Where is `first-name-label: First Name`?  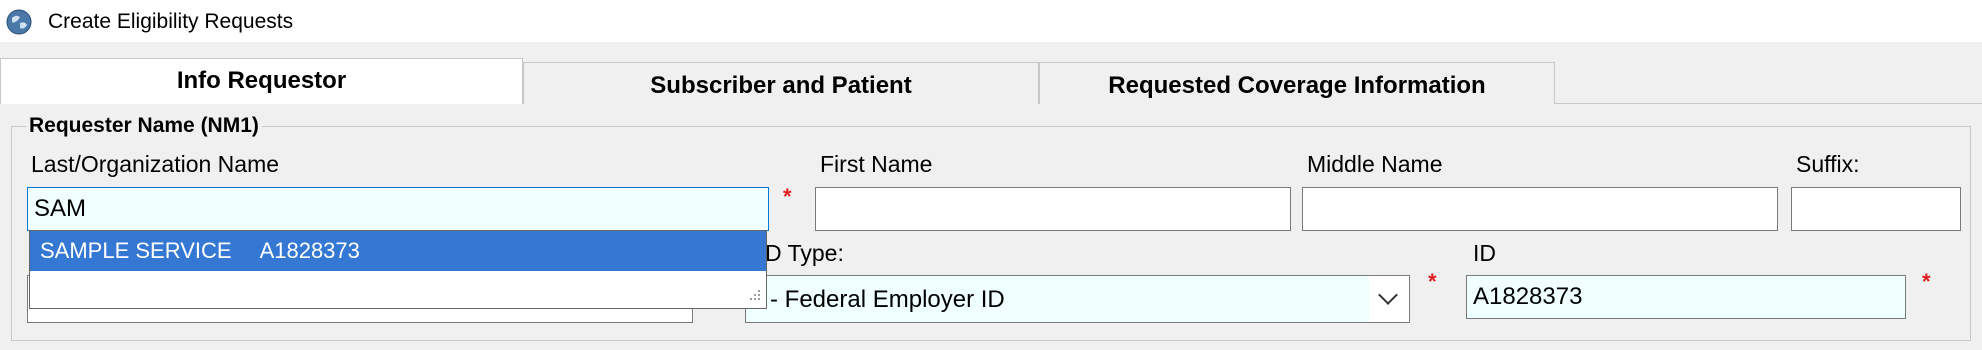 first-name-label: First Name is located at coordinates (876, 164).